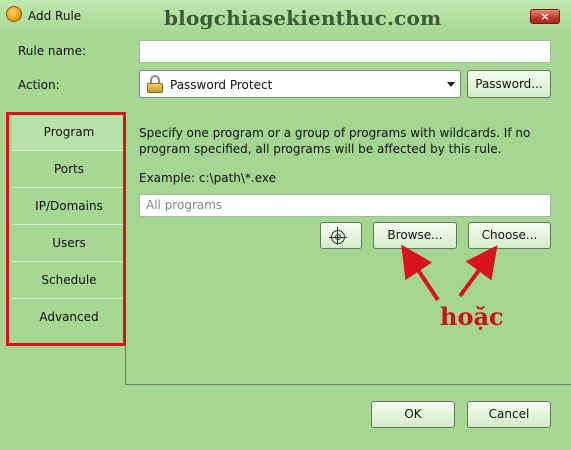 The image size is (571, 450). I want to click on arrow-to-browse, so click(420, 273).